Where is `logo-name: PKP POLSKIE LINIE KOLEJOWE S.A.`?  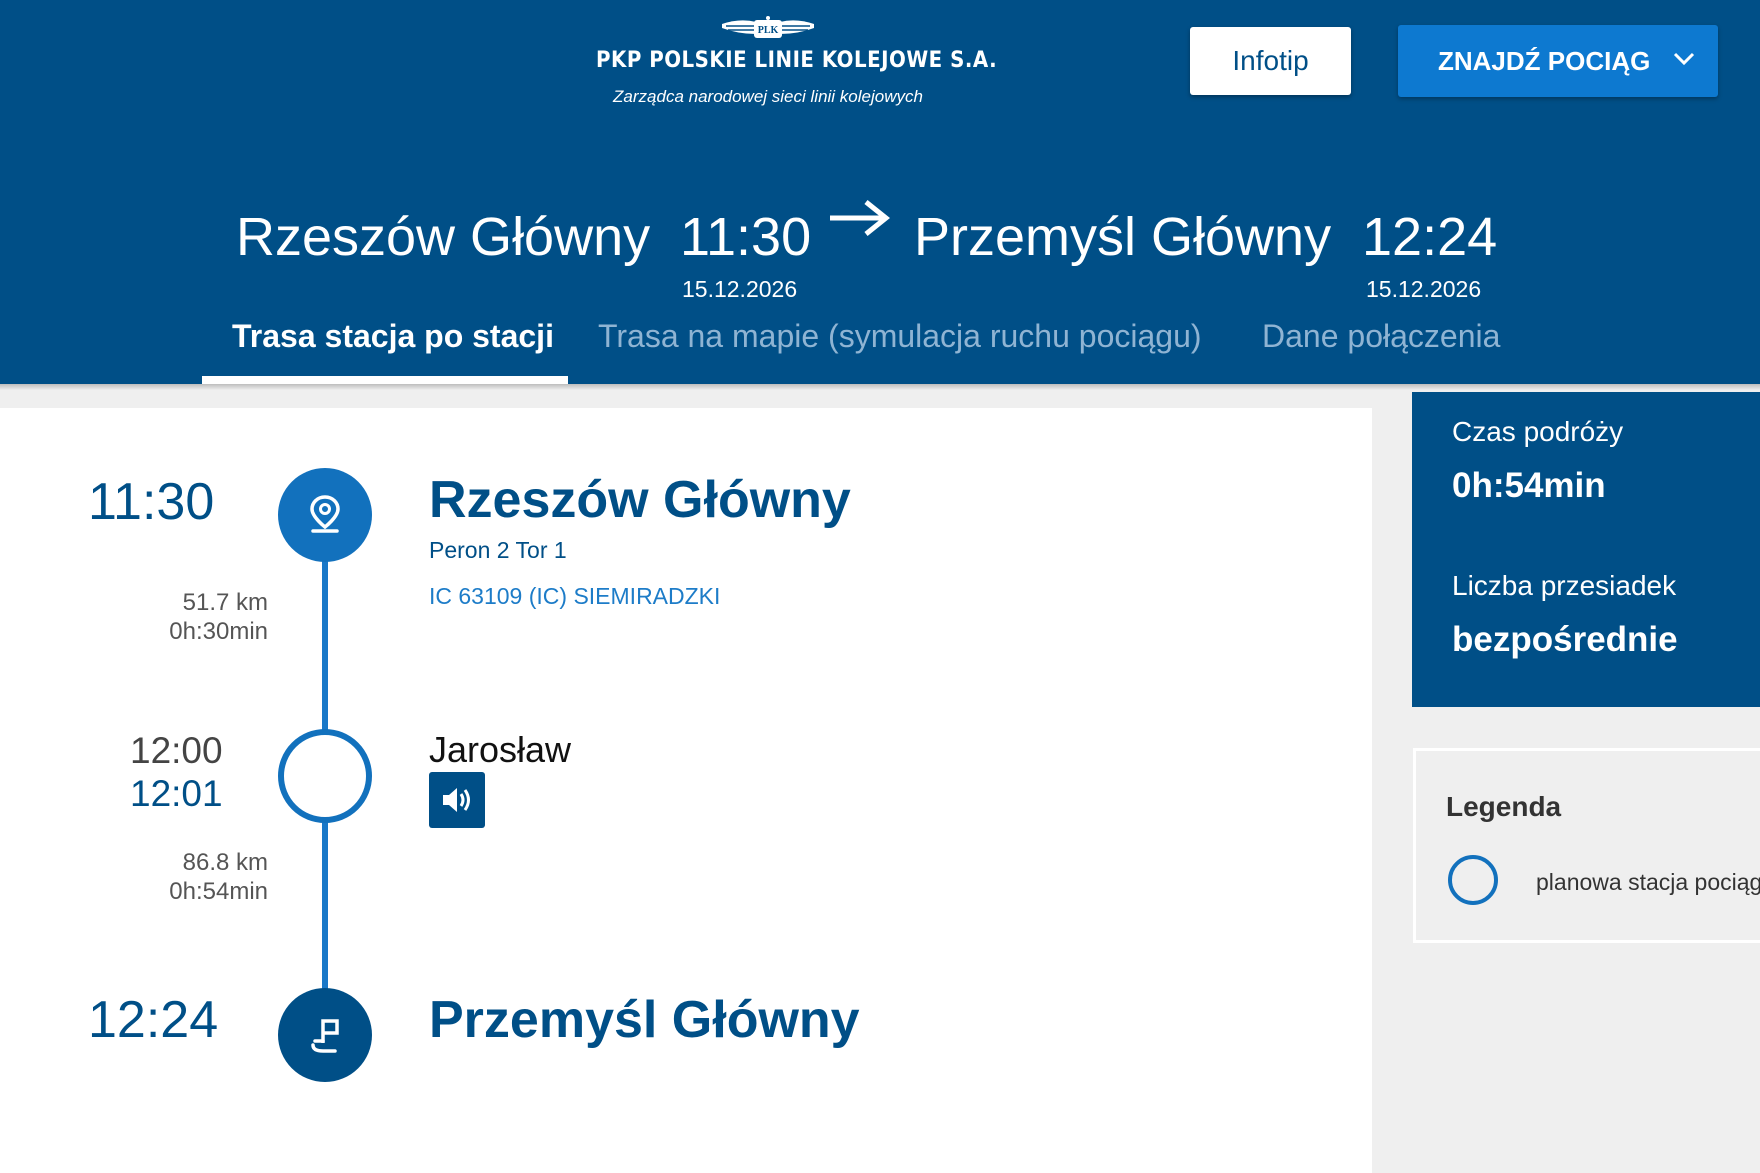 logo-name: PKP POLSKIE LINIE KOLEJOWE S.A. is located at coordinates (797, 60).